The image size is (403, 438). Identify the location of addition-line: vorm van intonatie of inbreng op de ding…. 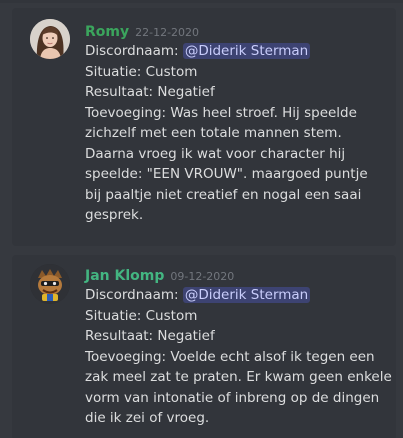
(232, 397).